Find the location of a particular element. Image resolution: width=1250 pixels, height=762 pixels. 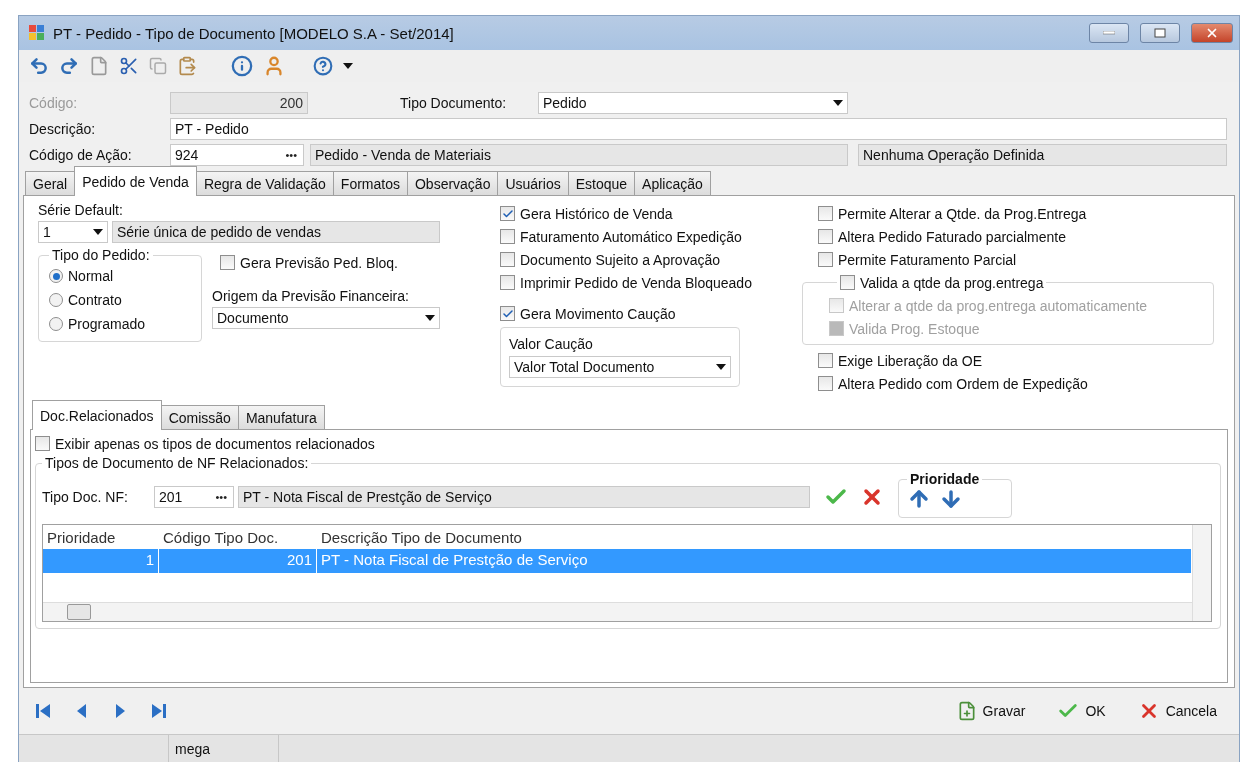

close-icon is located at coordinates (1212, 33).